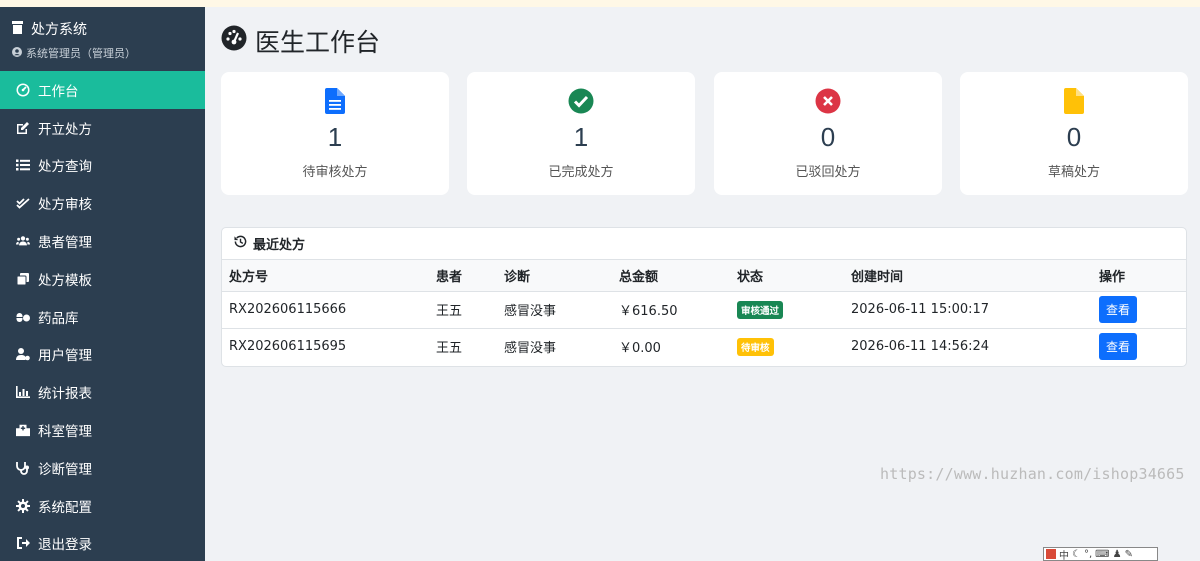  I want to click on stat-card-rejected: 0 已驳回处方, so click(828, 133).